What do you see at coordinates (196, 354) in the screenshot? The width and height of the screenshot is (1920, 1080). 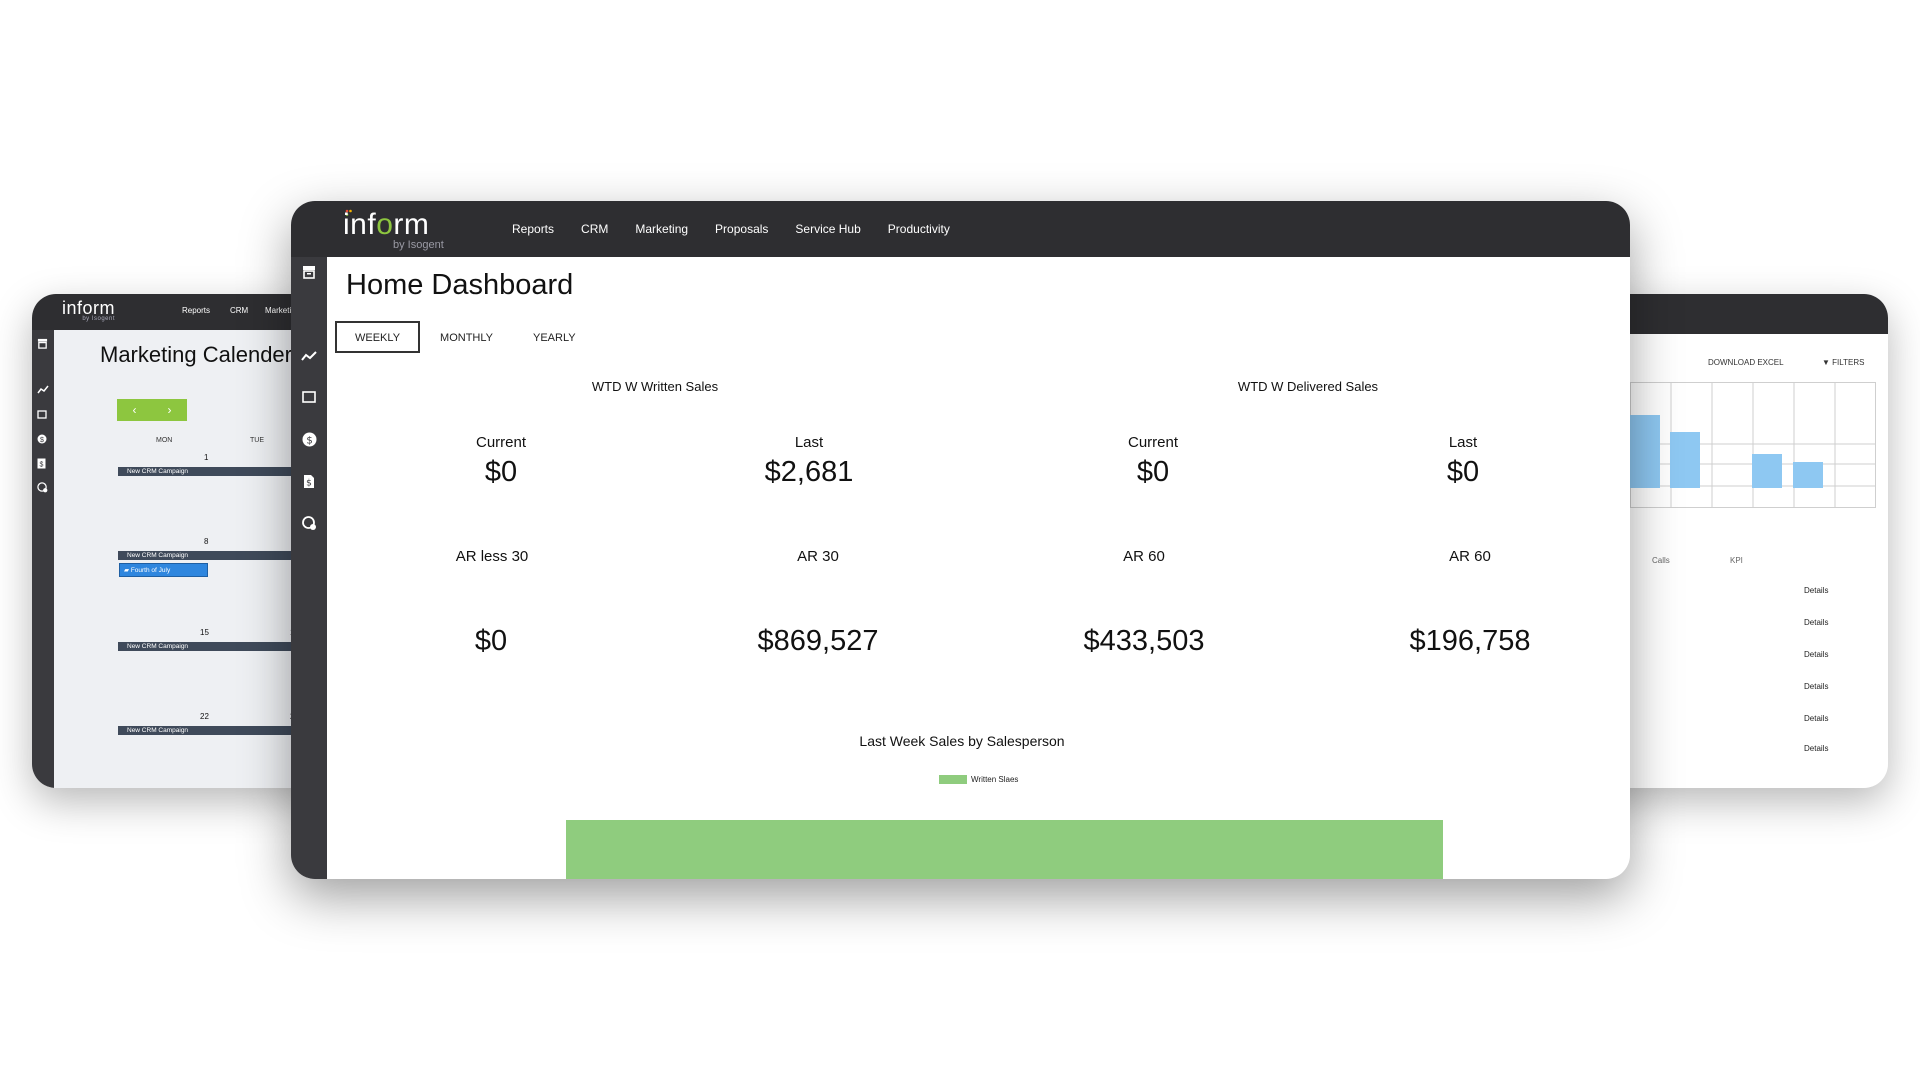 I see `page-title: Marketing Calender` at bounding box center [196, 354].